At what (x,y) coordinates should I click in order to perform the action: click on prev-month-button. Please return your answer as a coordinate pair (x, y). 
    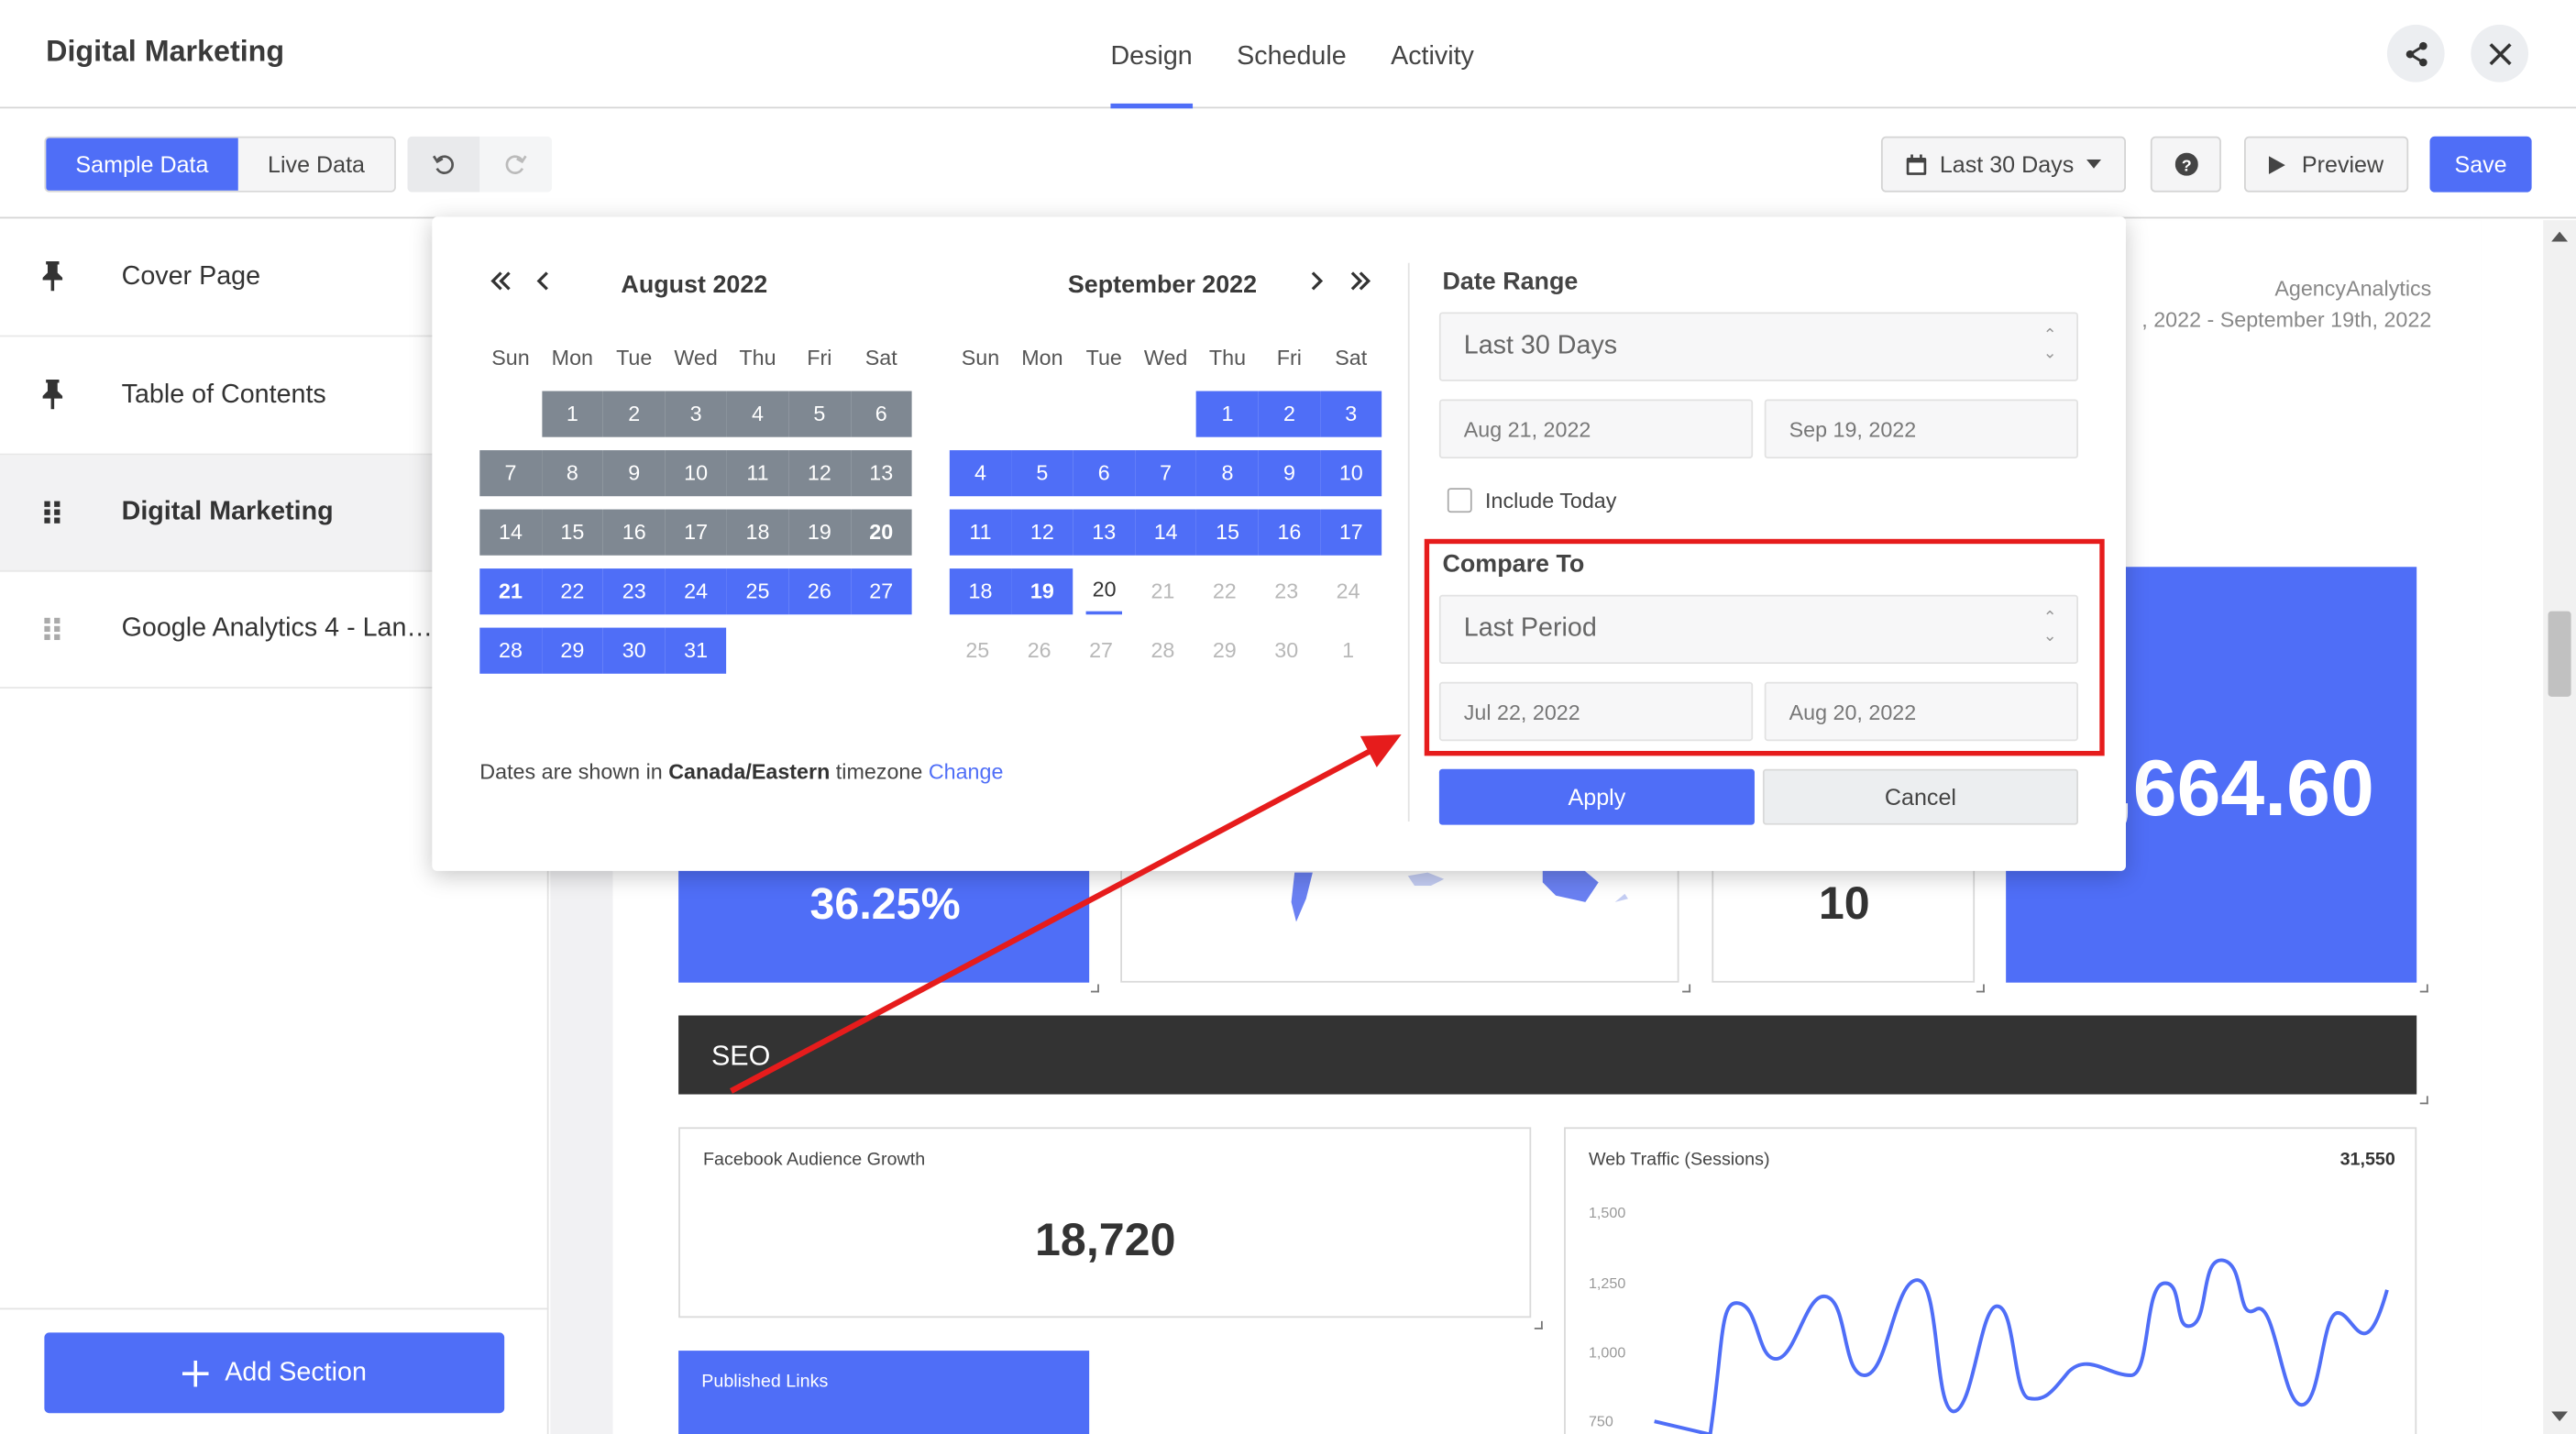
    Looking at the image, I should click on (543, 283).